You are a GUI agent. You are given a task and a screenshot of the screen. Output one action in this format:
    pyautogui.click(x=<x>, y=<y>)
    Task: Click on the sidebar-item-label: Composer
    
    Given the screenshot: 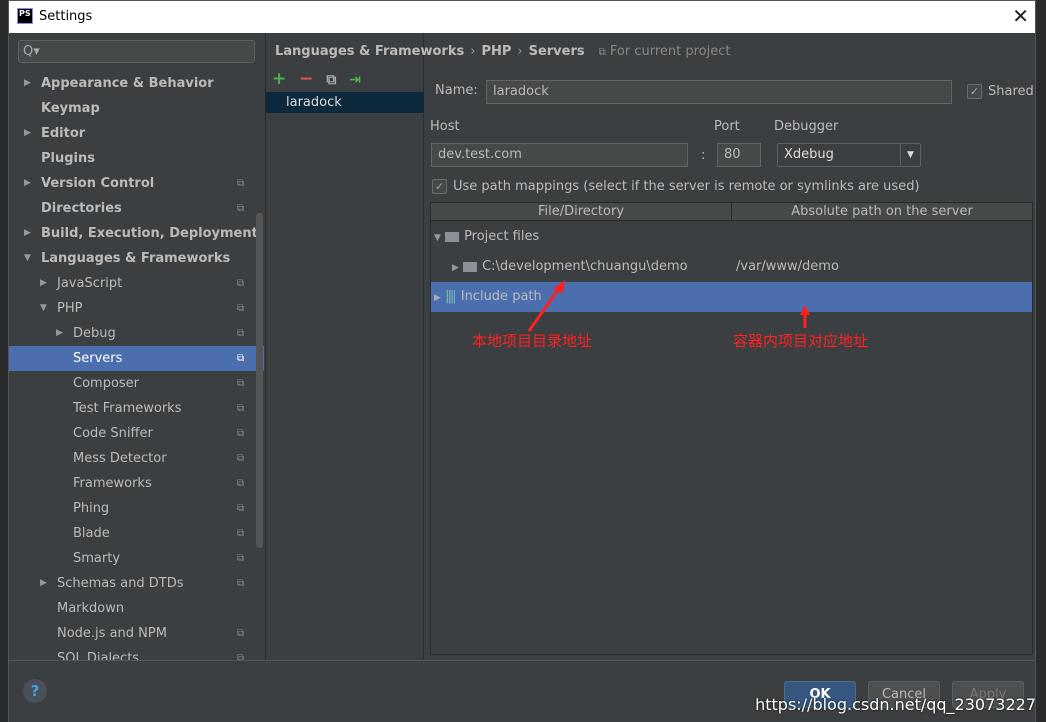 What is the action you would take?
    pyautogui.click(x=106, y=383)
    